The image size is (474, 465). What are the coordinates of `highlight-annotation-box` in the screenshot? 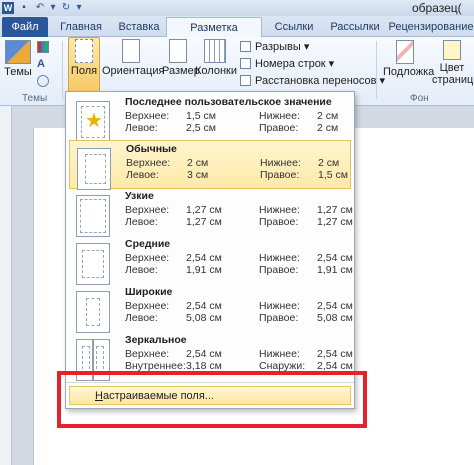 It's located at (212, 399).